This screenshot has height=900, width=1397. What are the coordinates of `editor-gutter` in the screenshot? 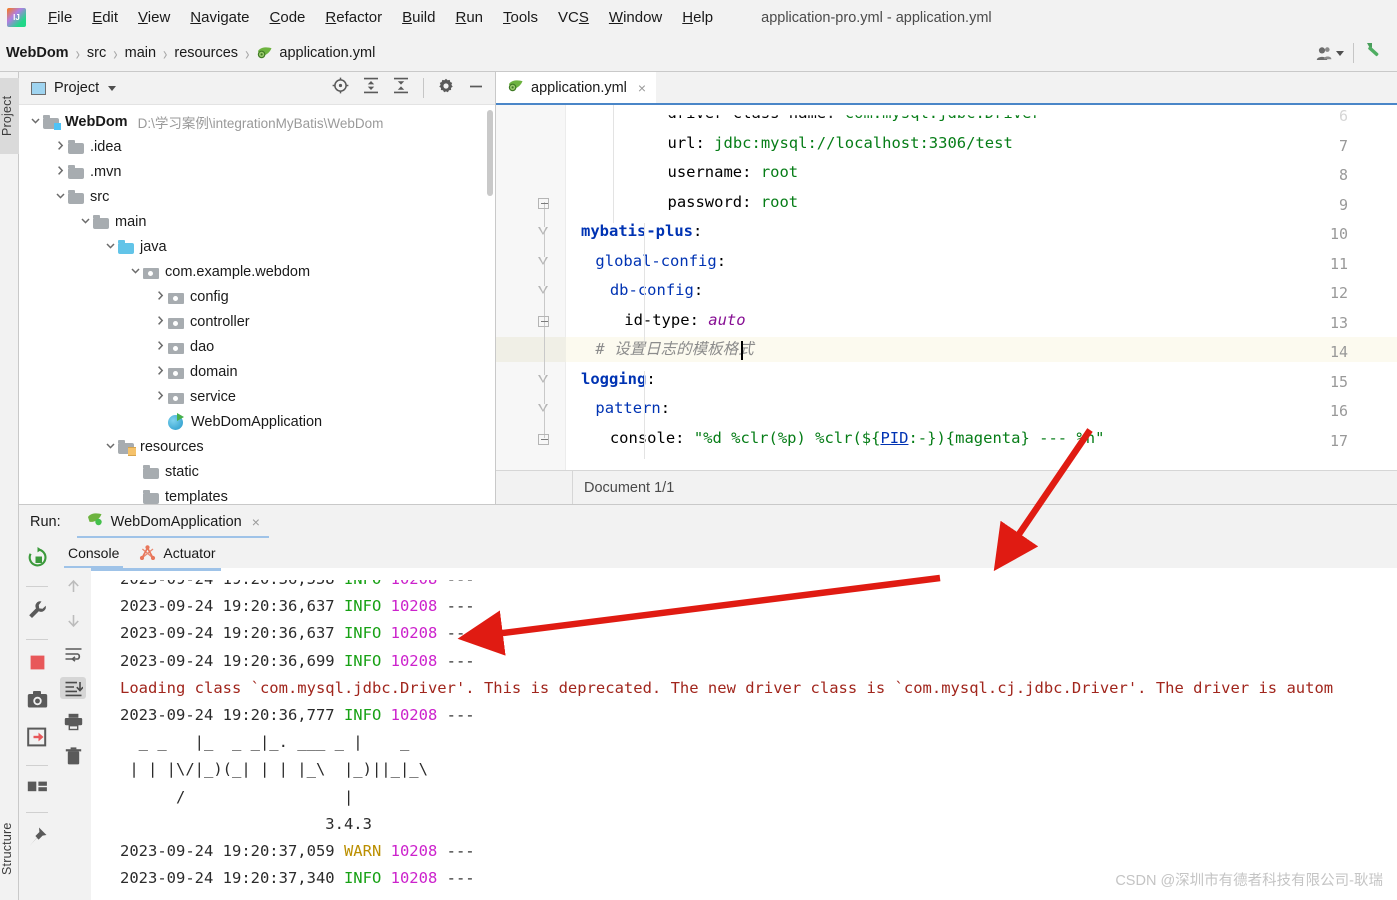 It's located at (531, 287).